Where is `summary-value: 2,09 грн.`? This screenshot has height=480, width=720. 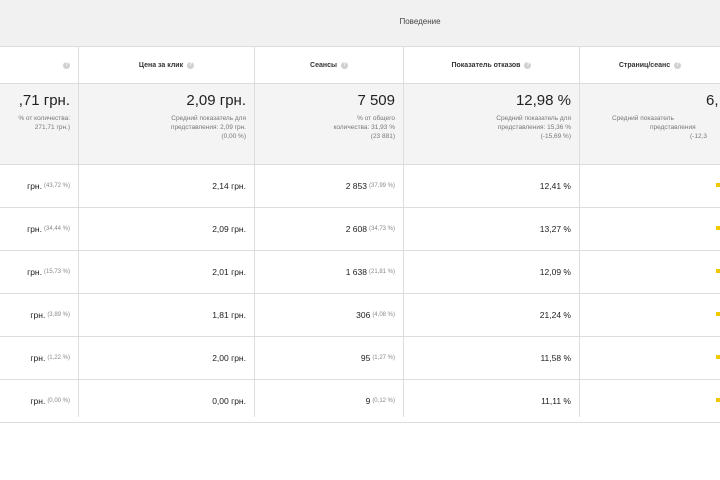 summary-value: 2,09 грн. is located at coordinates (216, 100).